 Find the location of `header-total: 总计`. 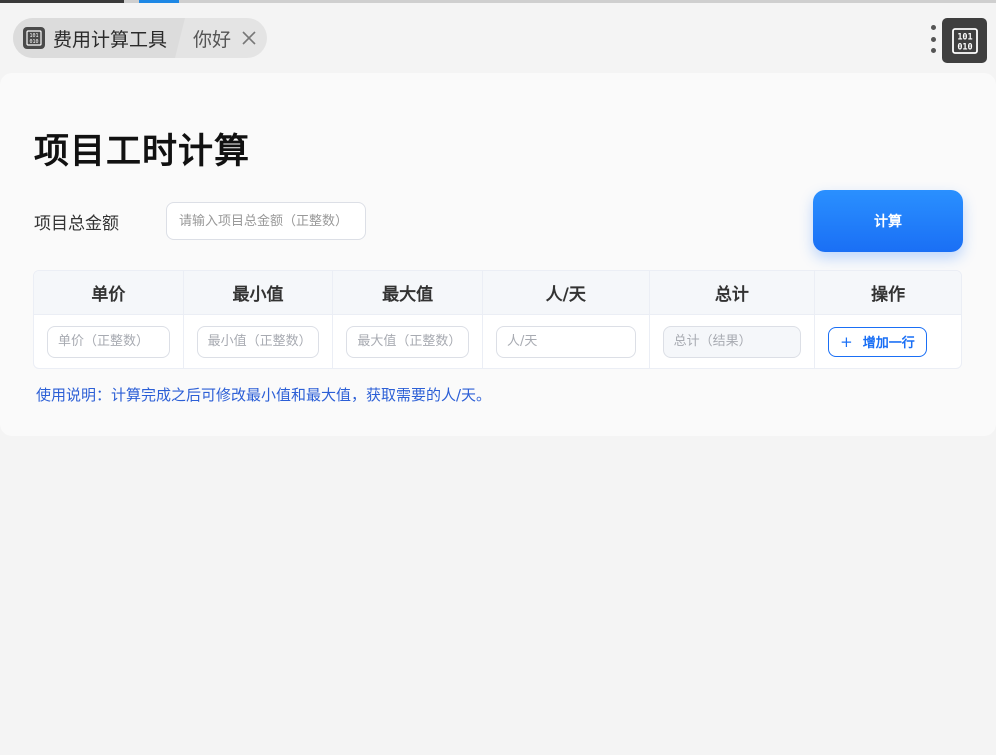

header-total: 总计 is located at coordinates (732, 293).